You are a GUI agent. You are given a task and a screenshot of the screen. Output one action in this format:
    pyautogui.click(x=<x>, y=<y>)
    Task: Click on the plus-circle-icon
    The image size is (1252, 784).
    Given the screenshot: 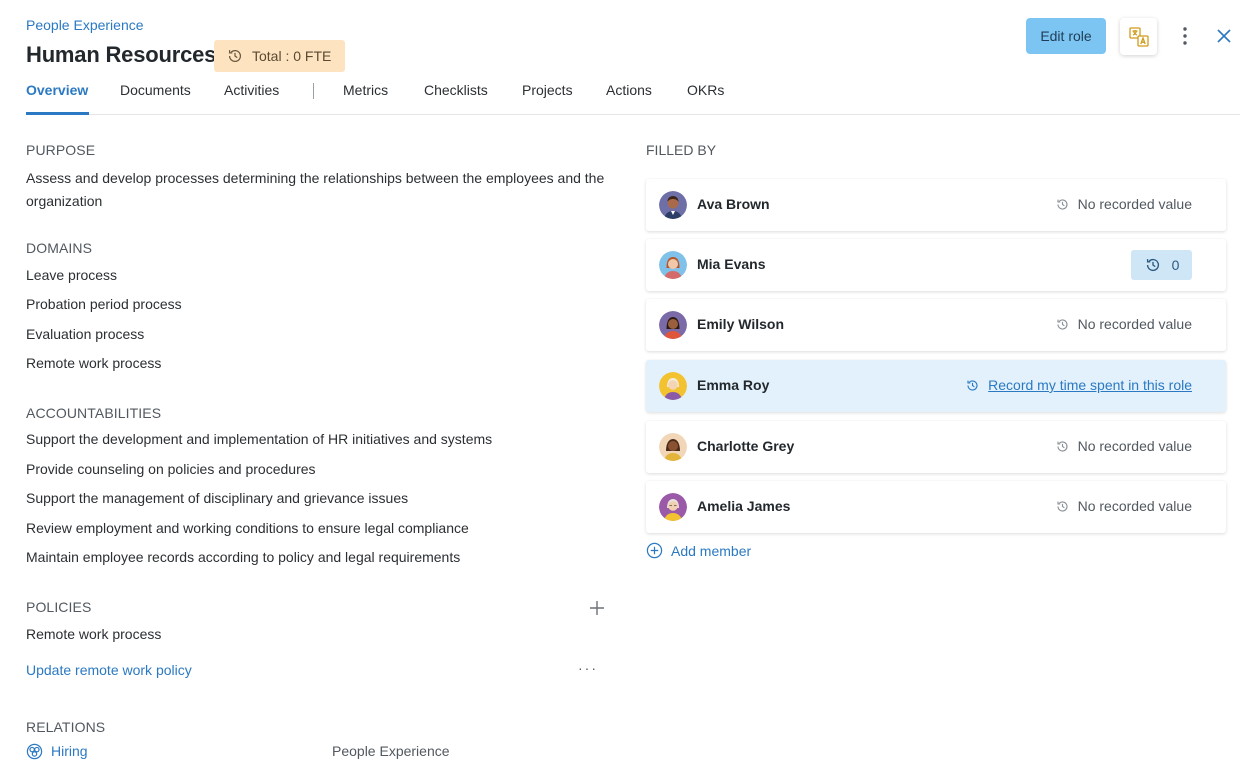 What is the action you would take?
    pyautogui.click(x=654, y=550)
    